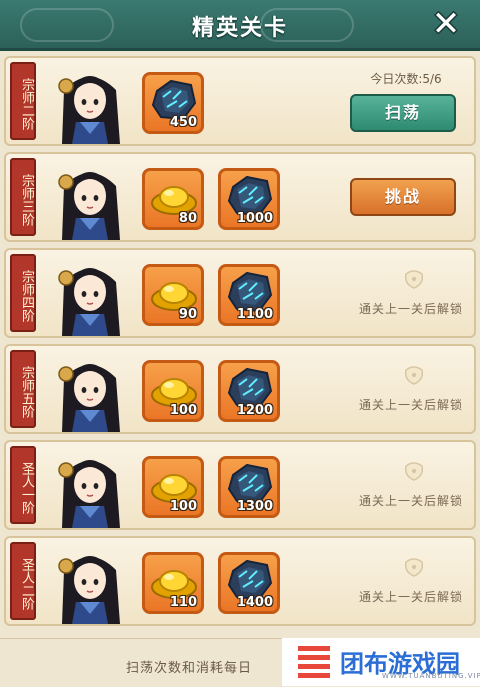 The height and width of the screenshot is (687, 480). I want to click on footer-note: 扫荡次数和消耗每日, so click(189, 668).